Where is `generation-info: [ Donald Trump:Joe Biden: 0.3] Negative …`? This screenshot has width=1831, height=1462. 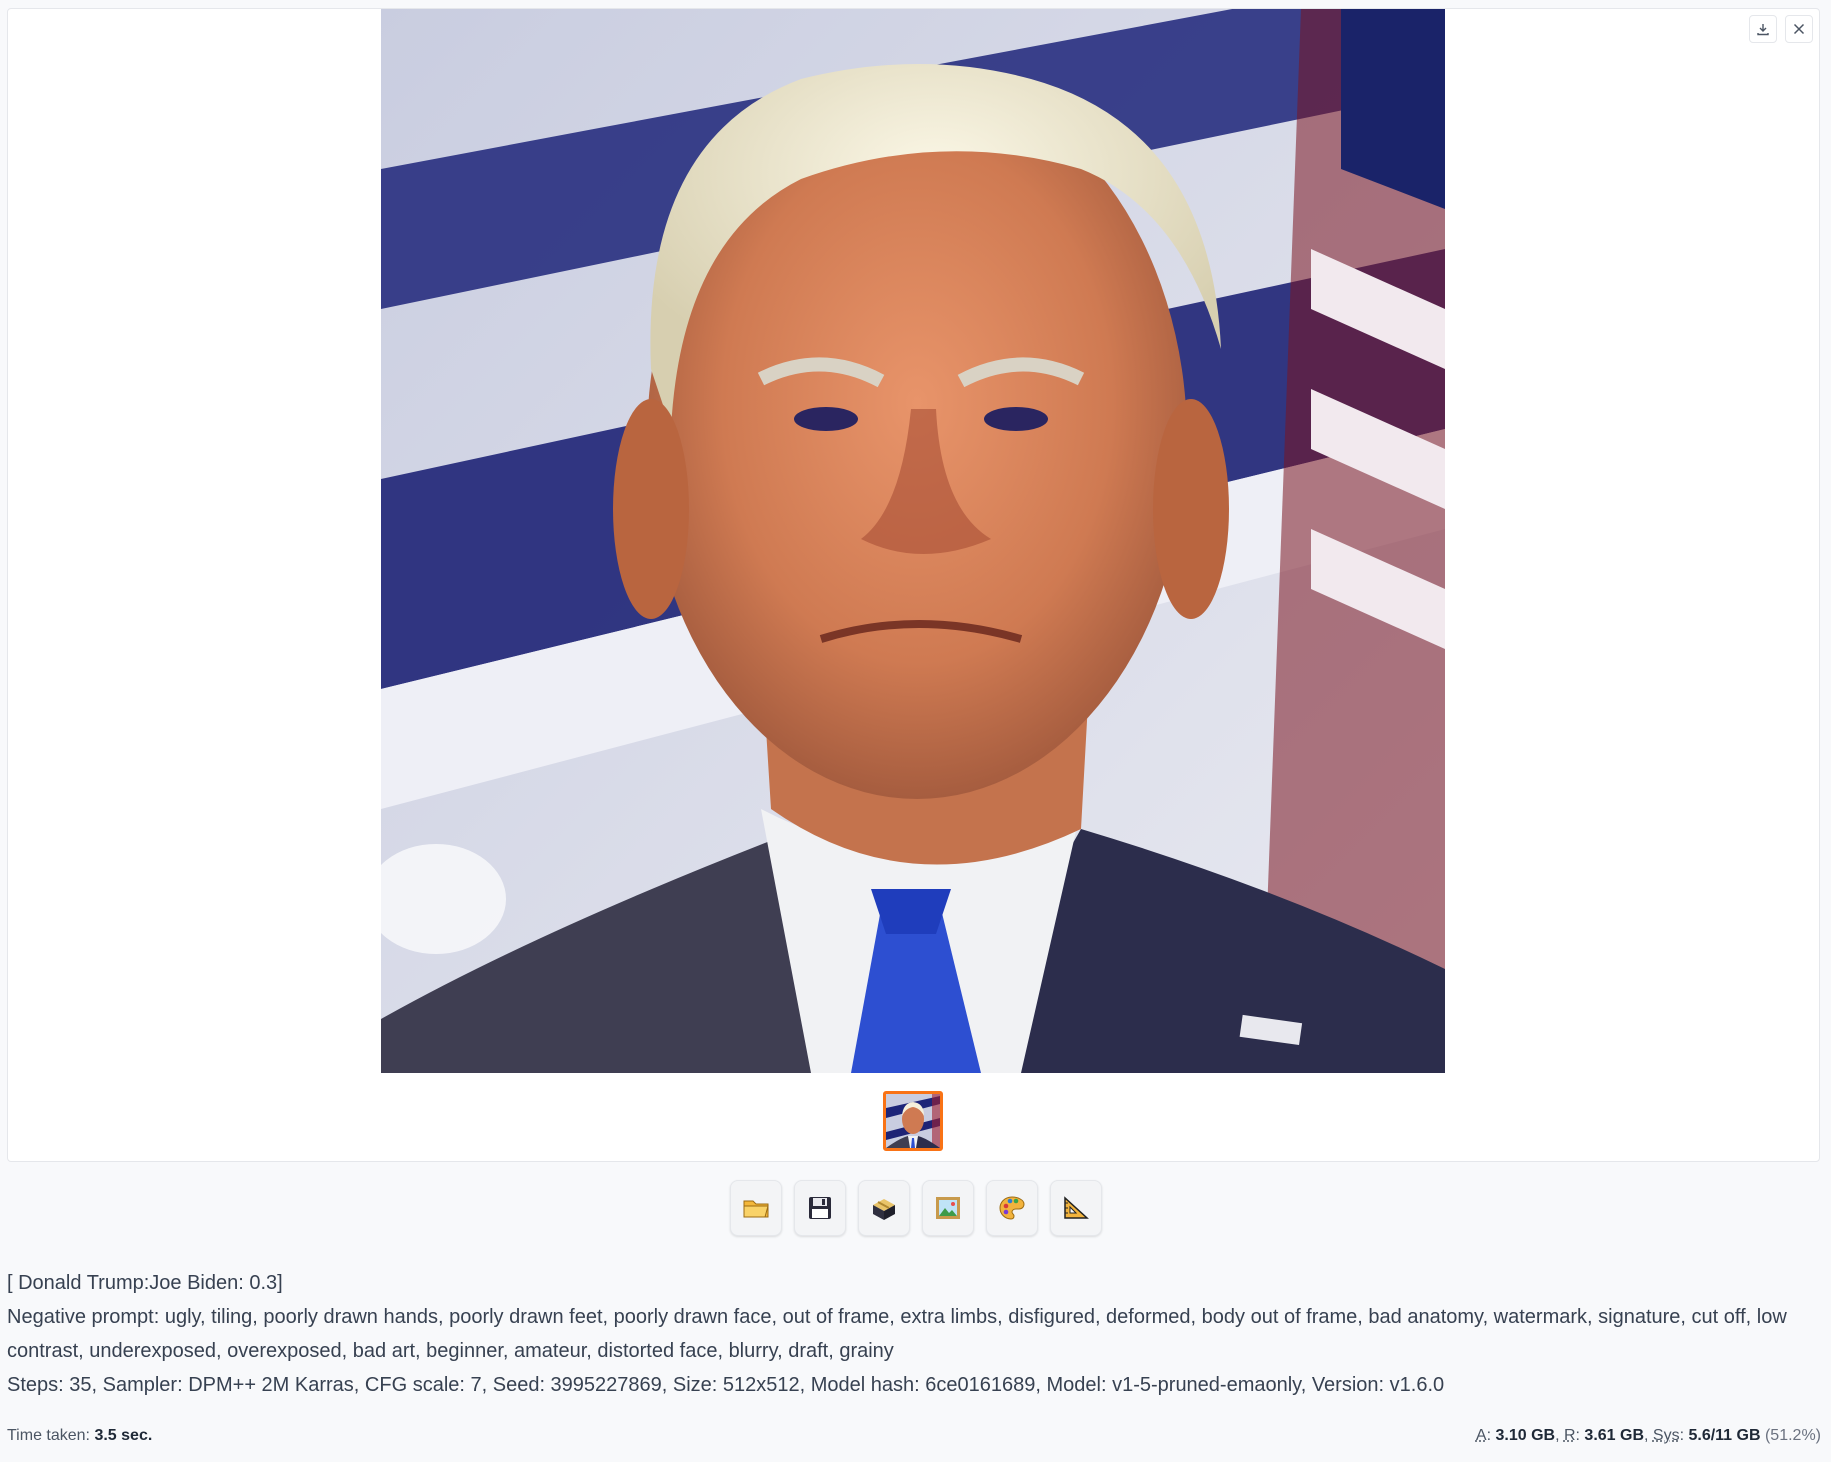 generation-info: [ Donald Trump:Joe Biden: 0.3] Negative … is located at coordinates (912, 1334).